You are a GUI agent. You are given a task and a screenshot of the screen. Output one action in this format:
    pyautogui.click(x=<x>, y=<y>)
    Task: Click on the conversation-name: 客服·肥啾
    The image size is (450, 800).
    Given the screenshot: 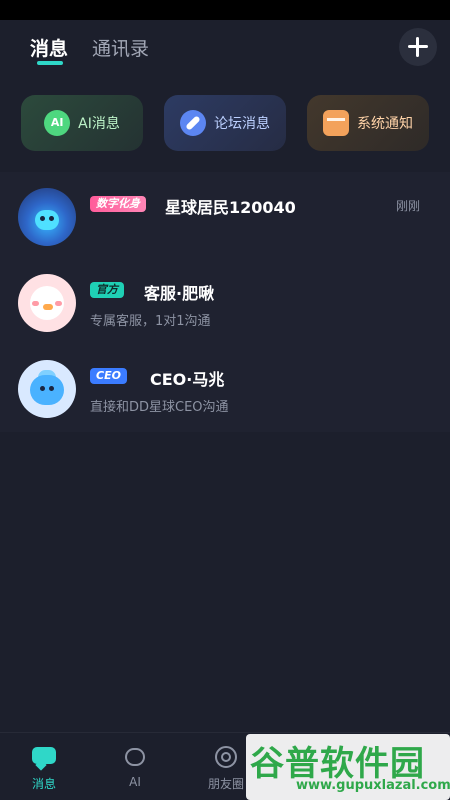 What is the action you would take?
    pyautogui.click(x=179, y=293)
    